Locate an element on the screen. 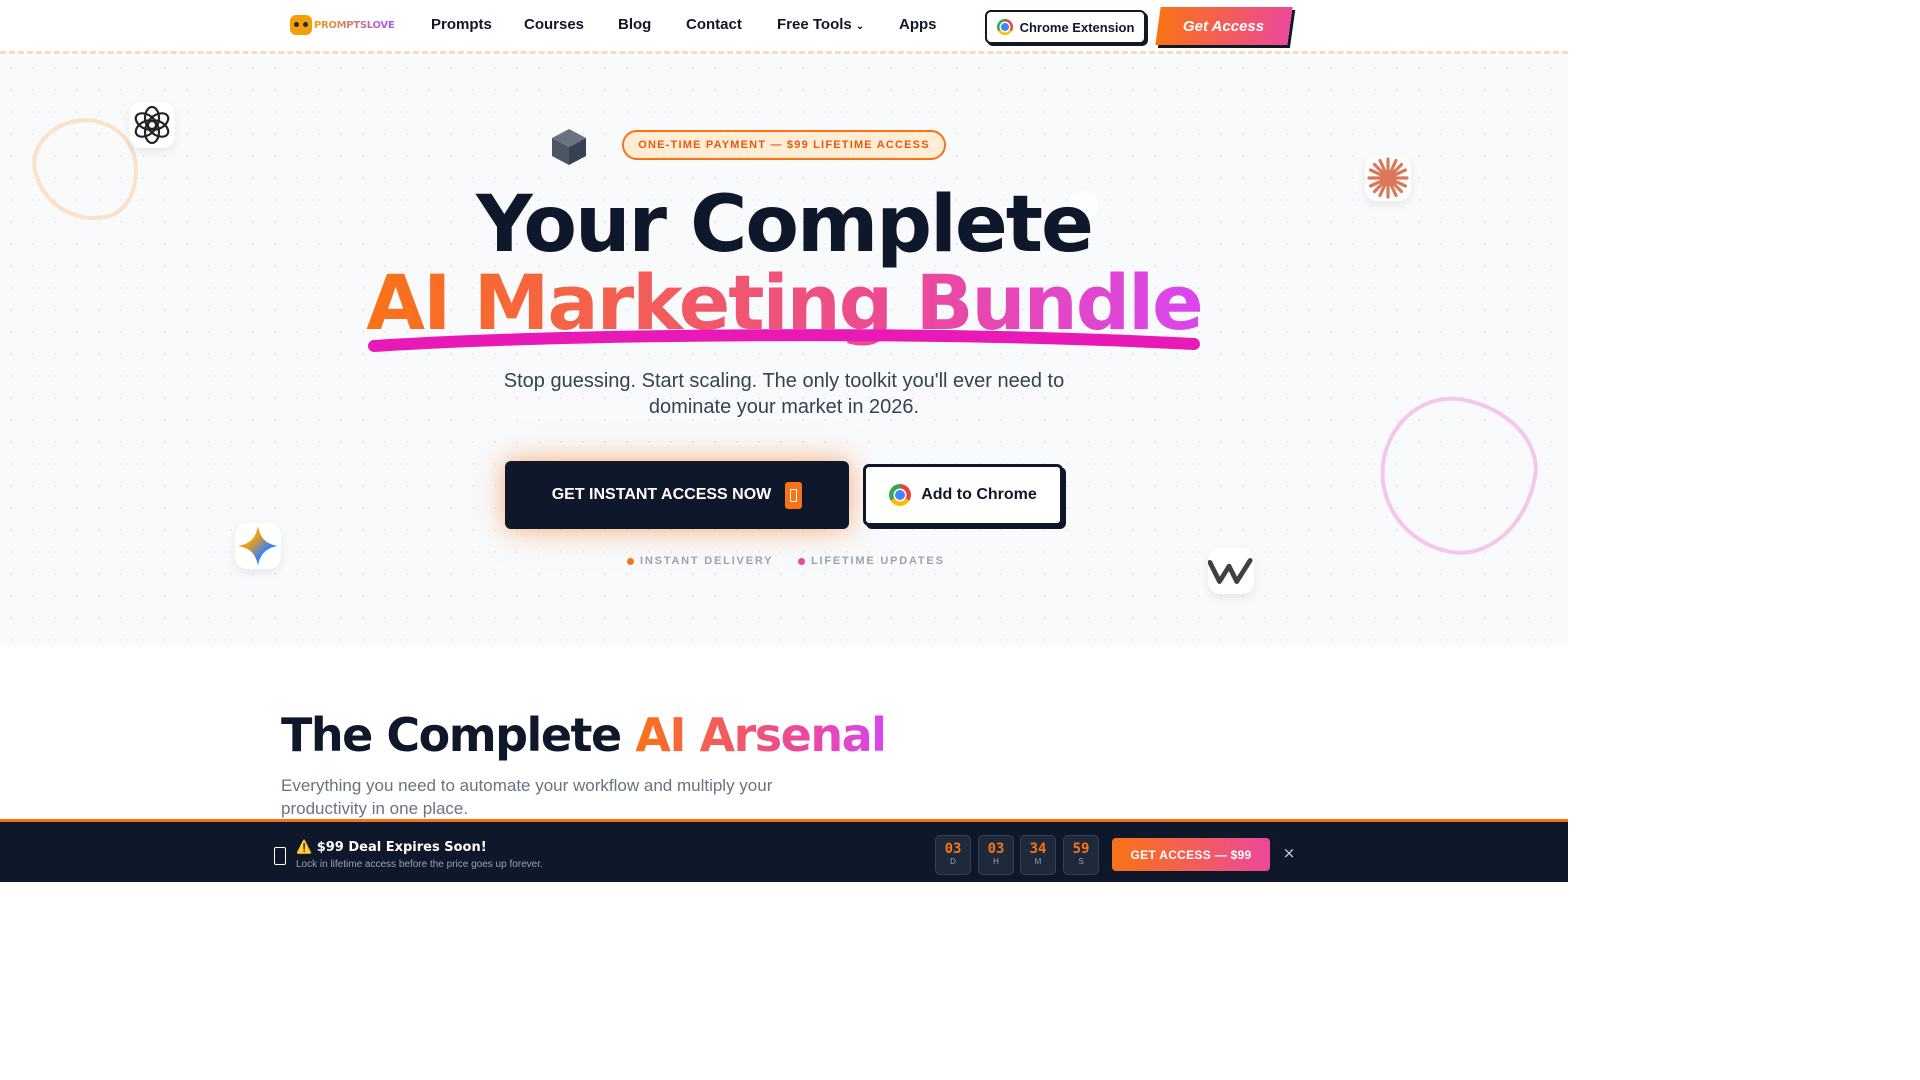 This screenshot has width=1920, height=1080. gemini-sparkle-shape is located at coordinates (258, 546).